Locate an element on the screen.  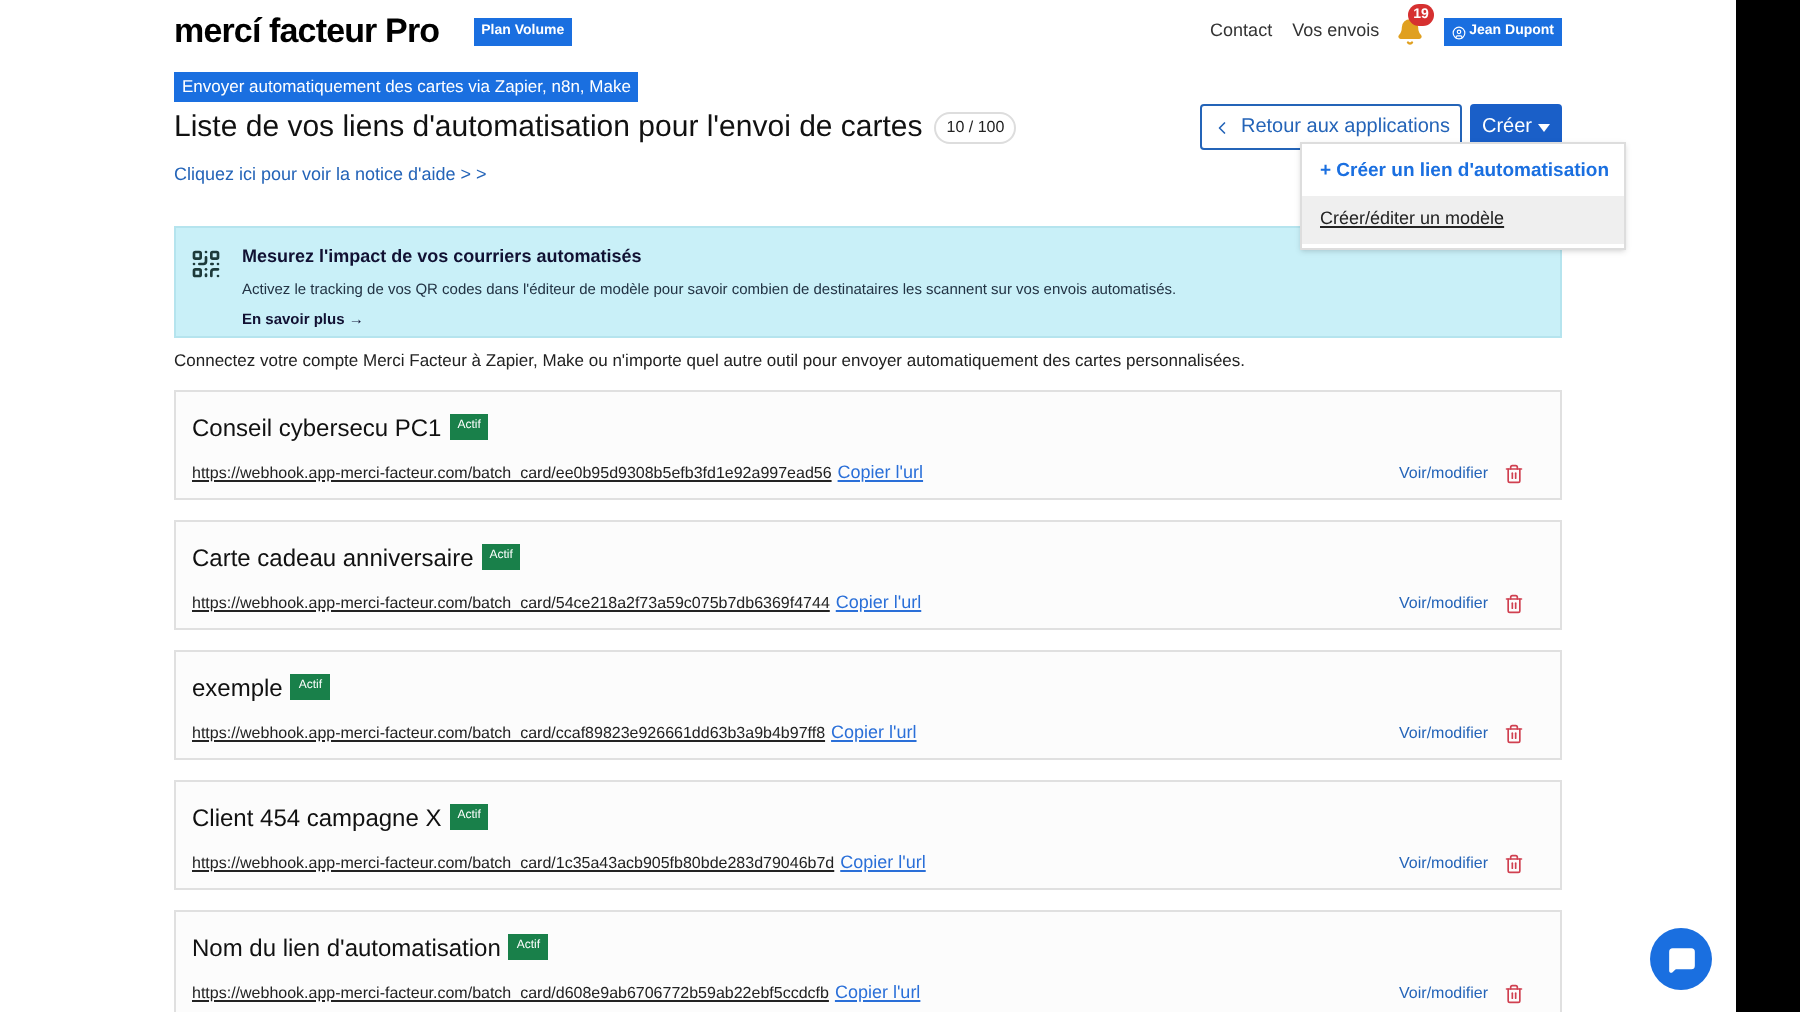
caret-icon is located at coordinates (1544, 127).